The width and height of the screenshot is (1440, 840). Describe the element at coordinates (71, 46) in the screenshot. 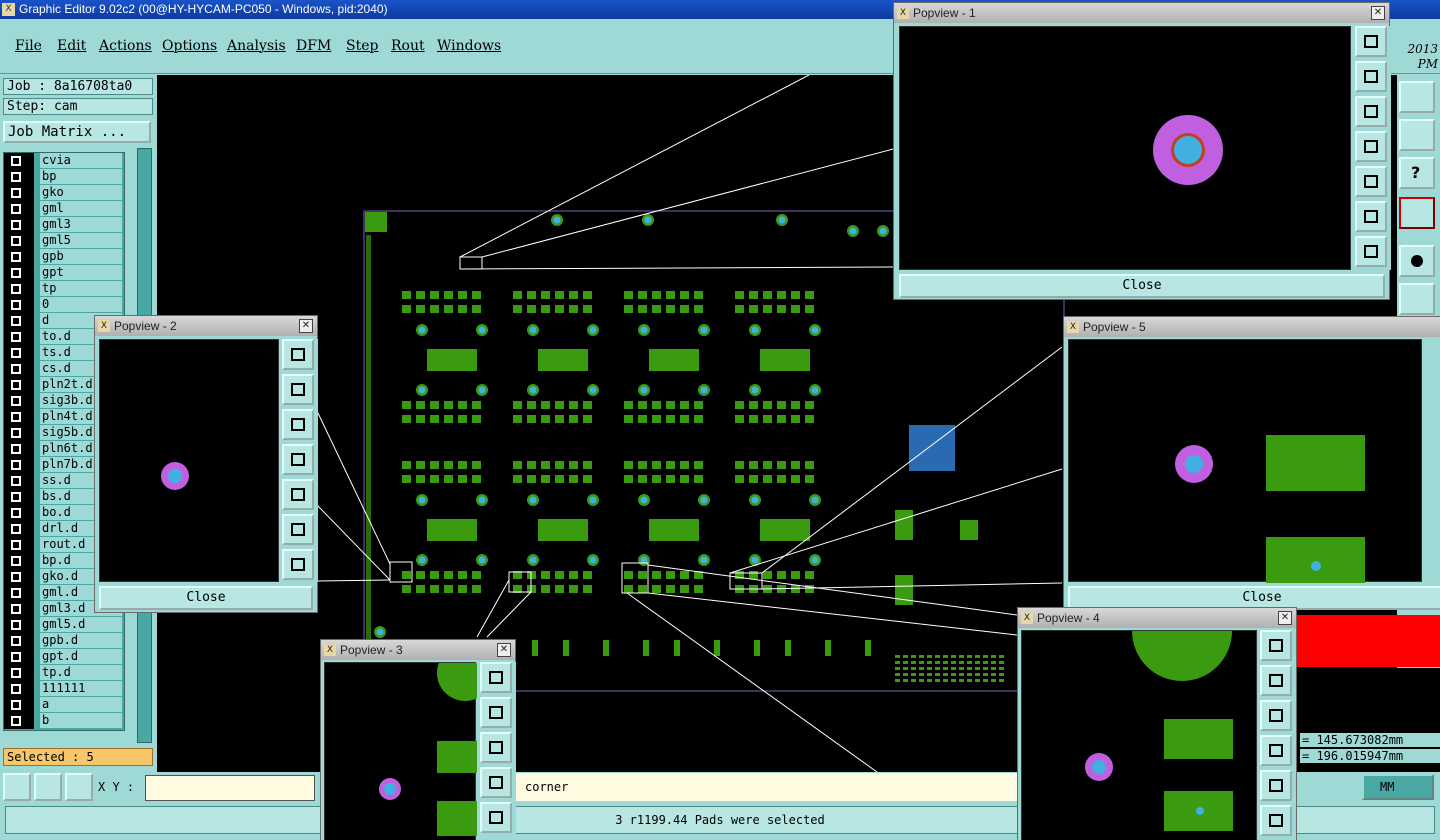

I see `menu-edit: Edit` at that location.